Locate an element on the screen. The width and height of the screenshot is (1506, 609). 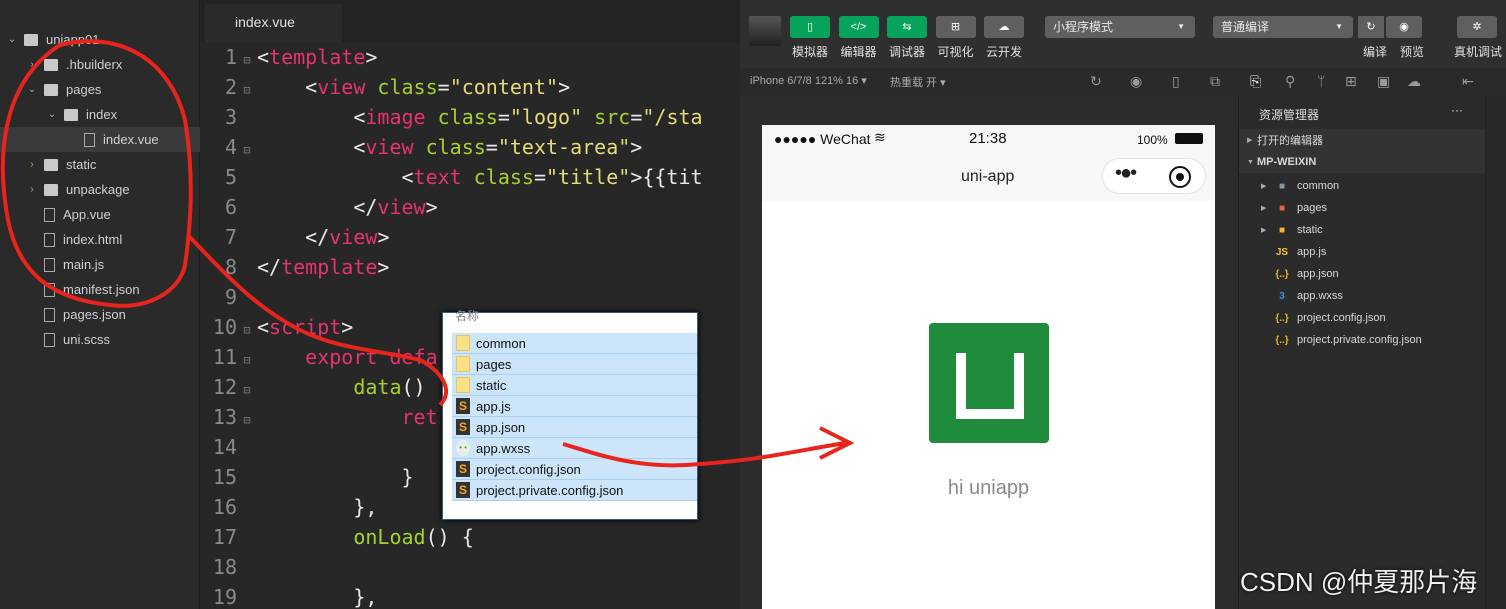
explorer-item-label: app.json is located at coordinates (1318, 274).